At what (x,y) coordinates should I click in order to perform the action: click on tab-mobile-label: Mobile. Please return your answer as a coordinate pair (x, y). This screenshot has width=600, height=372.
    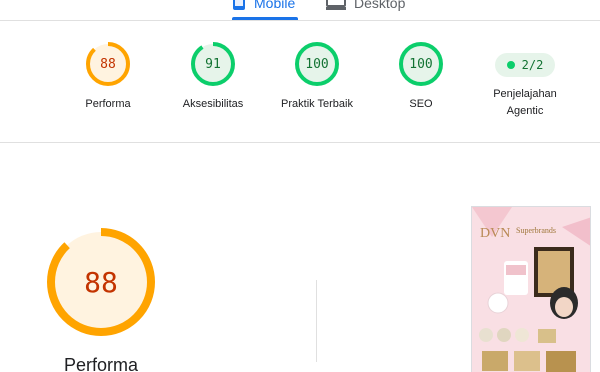
    Looking at the image, I should click on (275, 5).